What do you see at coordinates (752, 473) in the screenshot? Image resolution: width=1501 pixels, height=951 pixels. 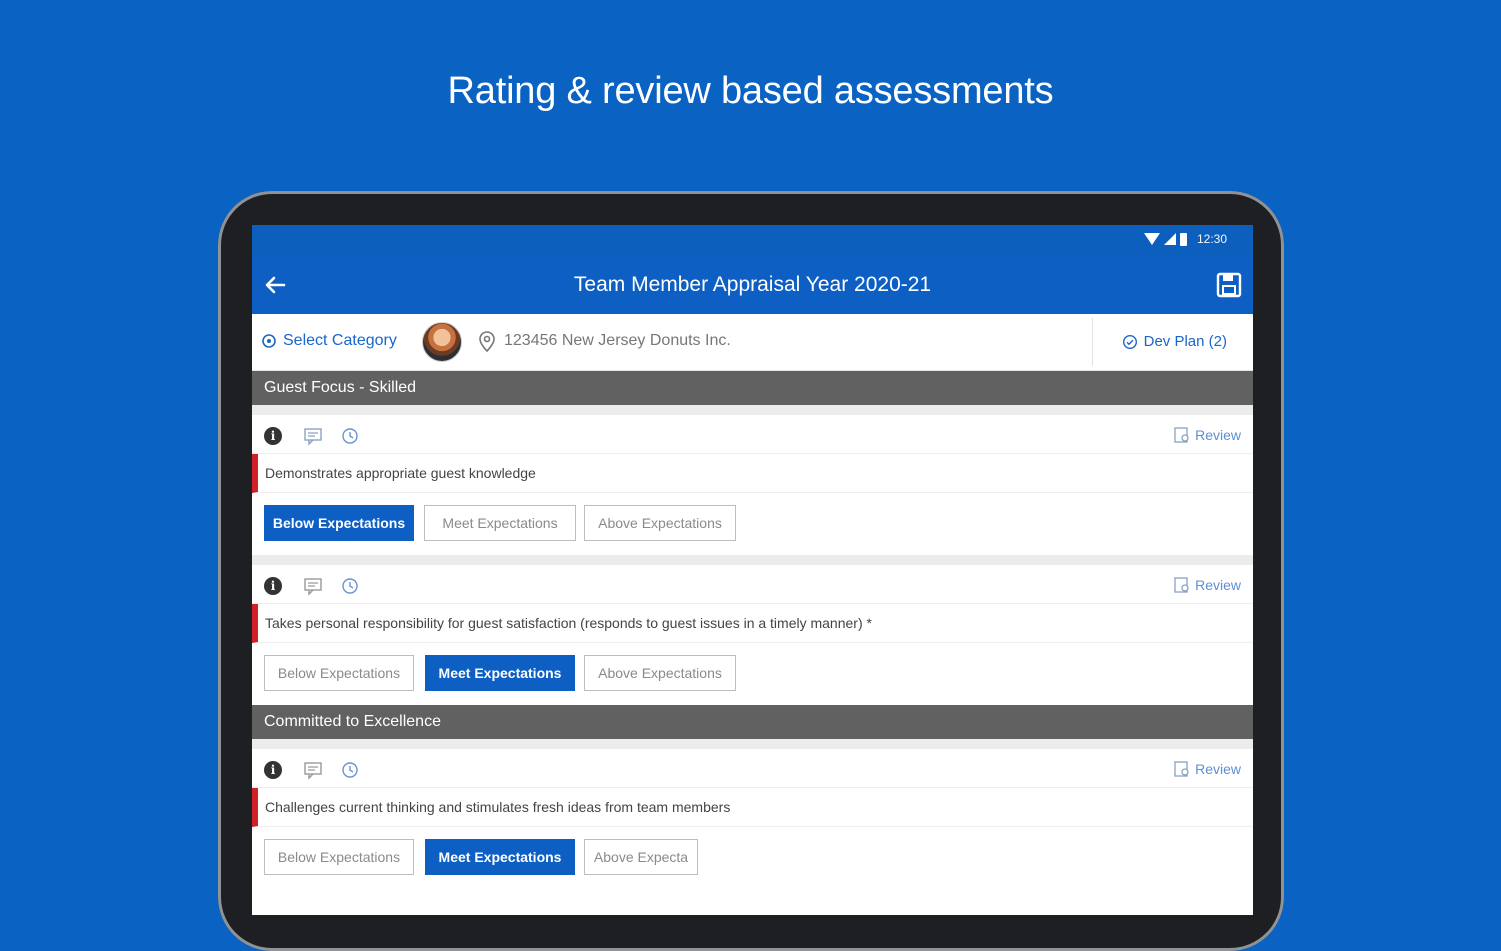 I see `item-text: Demonstrates appropriate guest knowledge` at bounding box center [752, 473].